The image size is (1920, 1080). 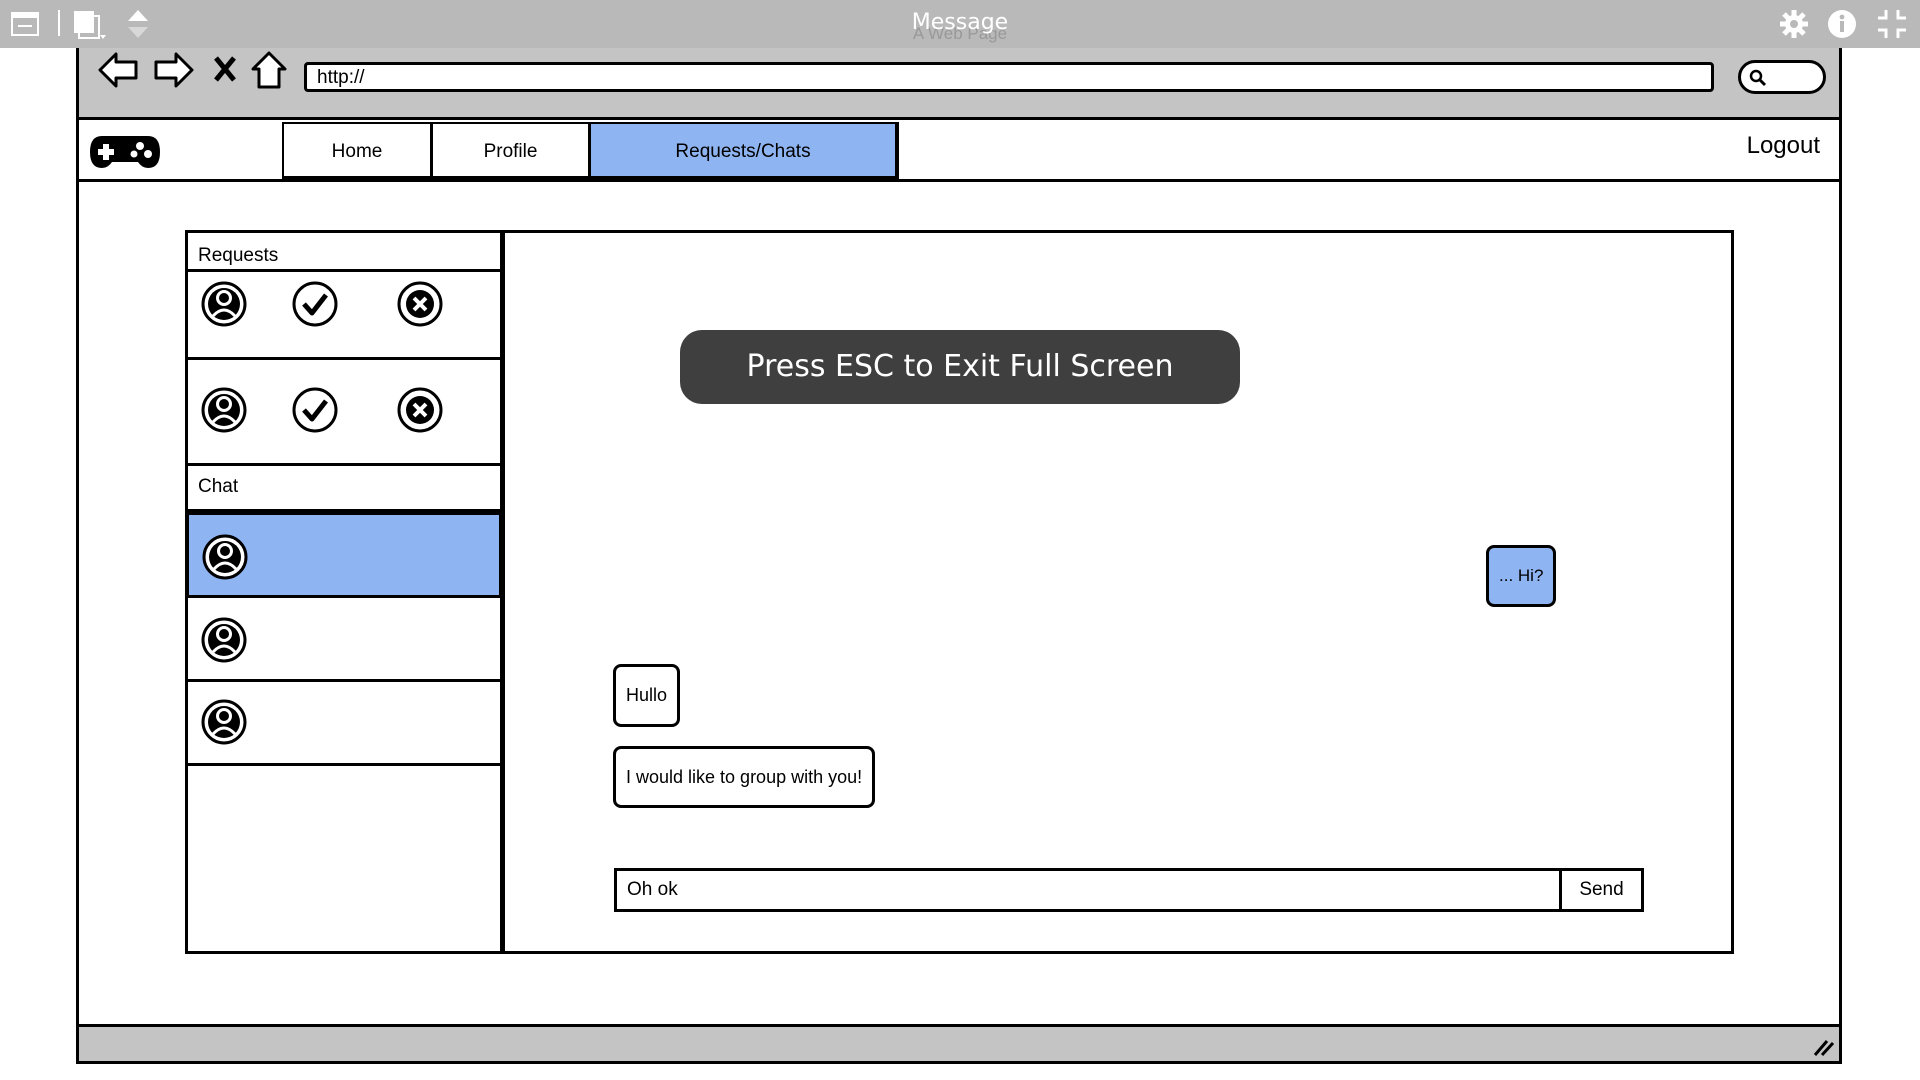 I want to click on back-arrow-icon, so click(x=119, y=70).